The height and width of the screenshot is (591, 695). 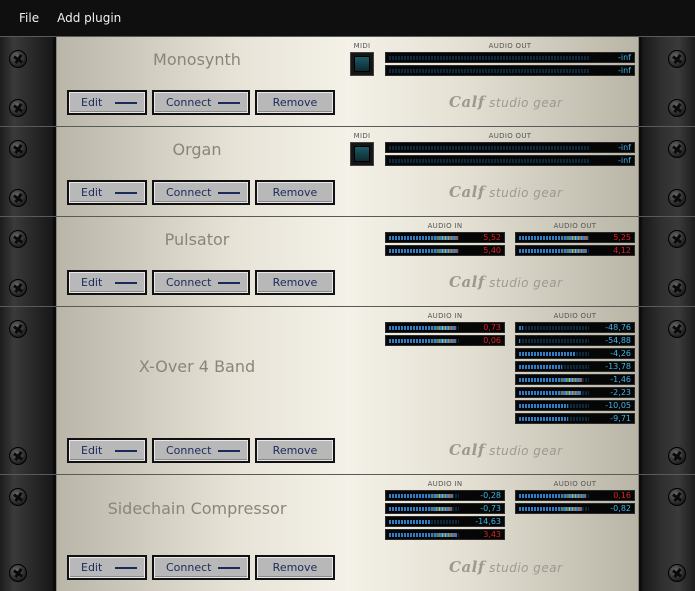 I want to click on meter-value: -inf, so click(x=624, y=147).